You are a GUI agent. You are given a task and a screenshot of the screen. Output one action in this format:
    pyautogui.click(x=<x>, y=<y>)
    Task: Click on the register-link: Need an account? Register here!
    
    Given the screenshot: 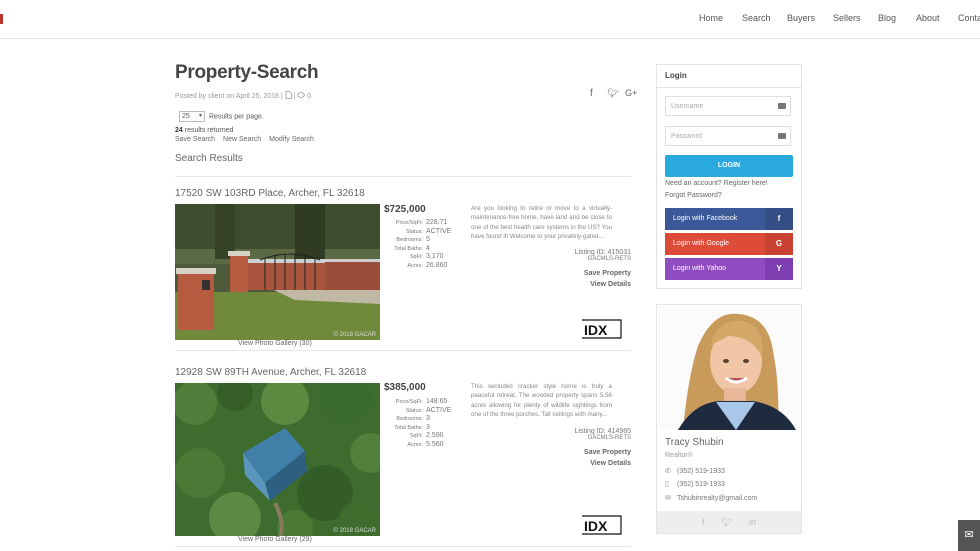 What is the action you would take?
    pyautogui.click(x=716, y=183)
    